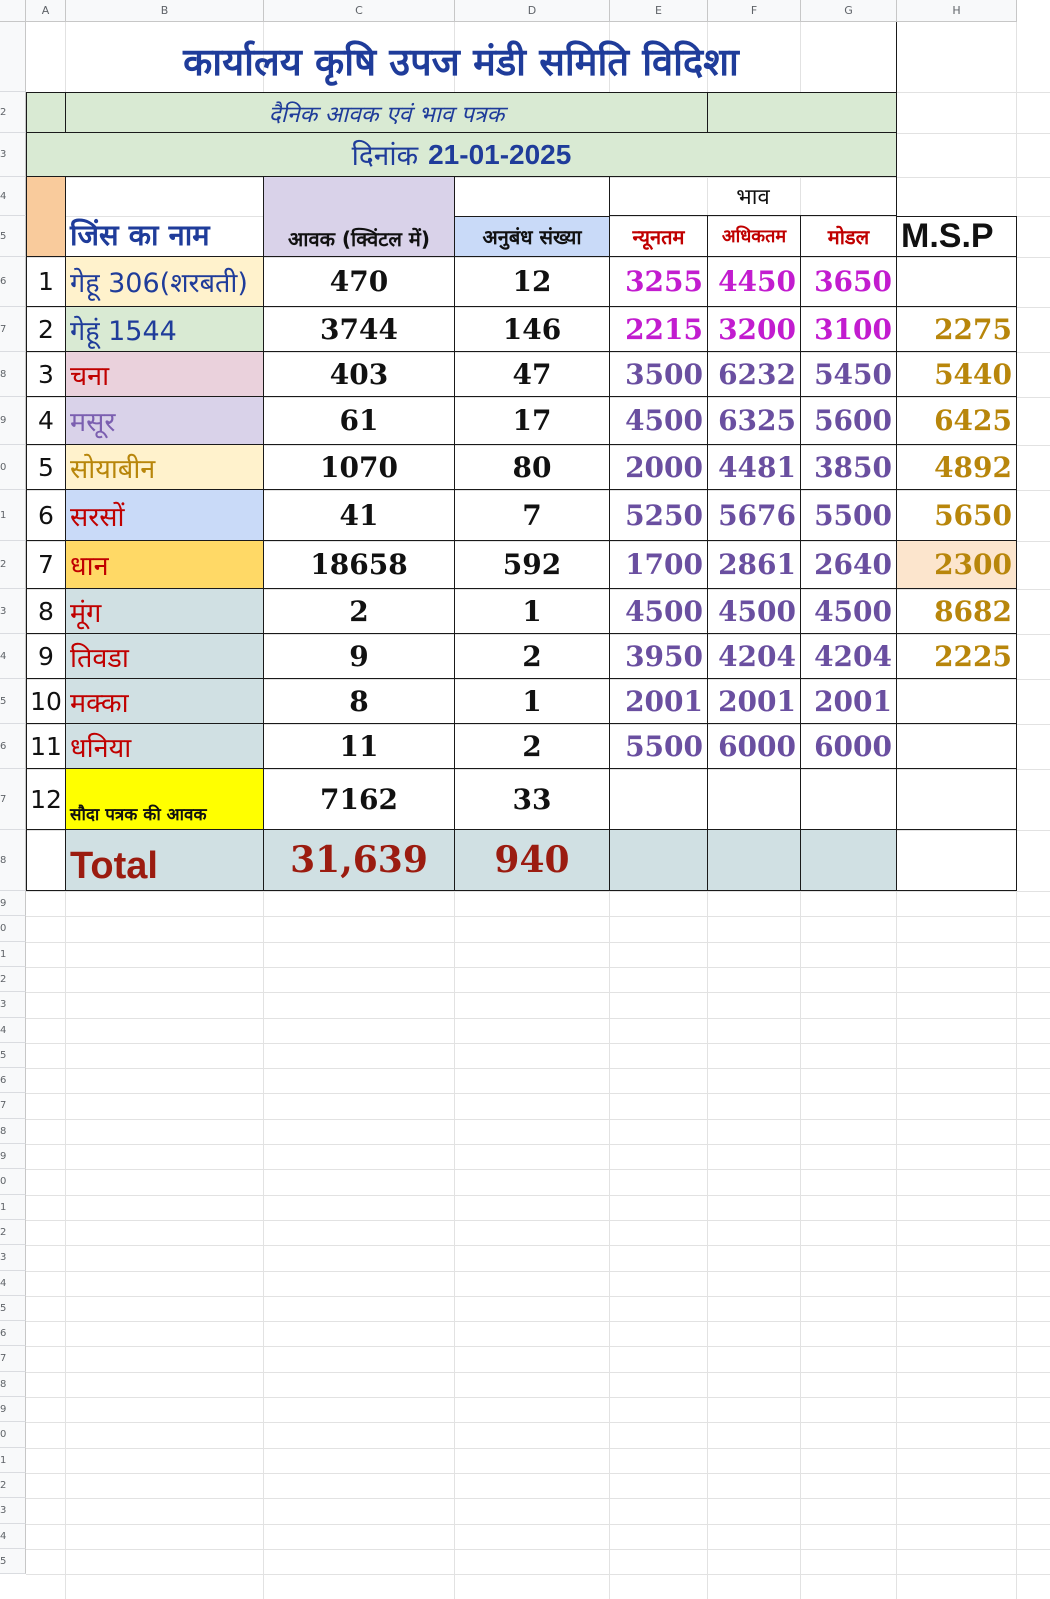  Describe the element at coordinates (957, 565) in the screenshot. I see `msp-value: 2300` at that location.